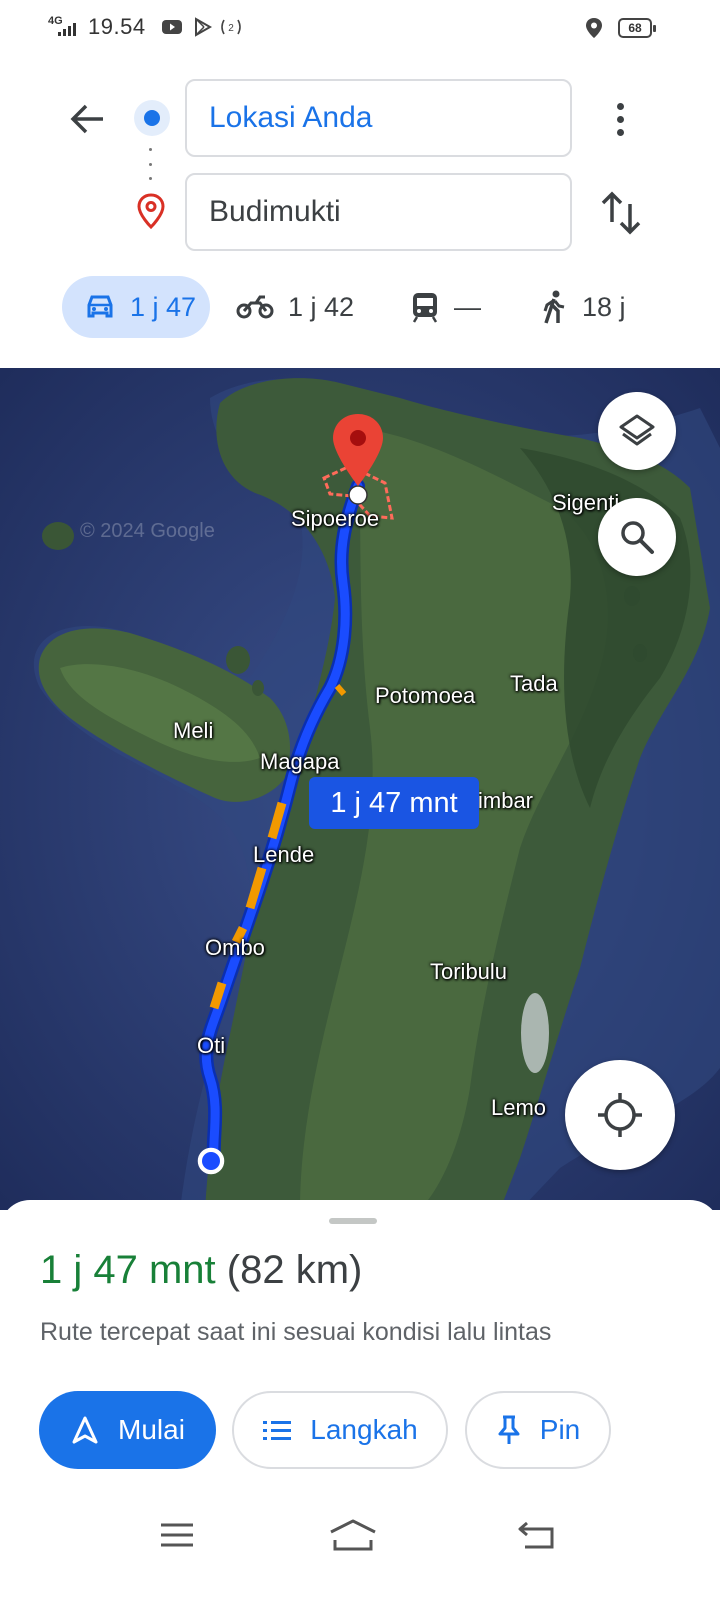 This screenshot has height=1600, width=720. I want to click on start-navigation-button: Mulai, so click(127, 1430).